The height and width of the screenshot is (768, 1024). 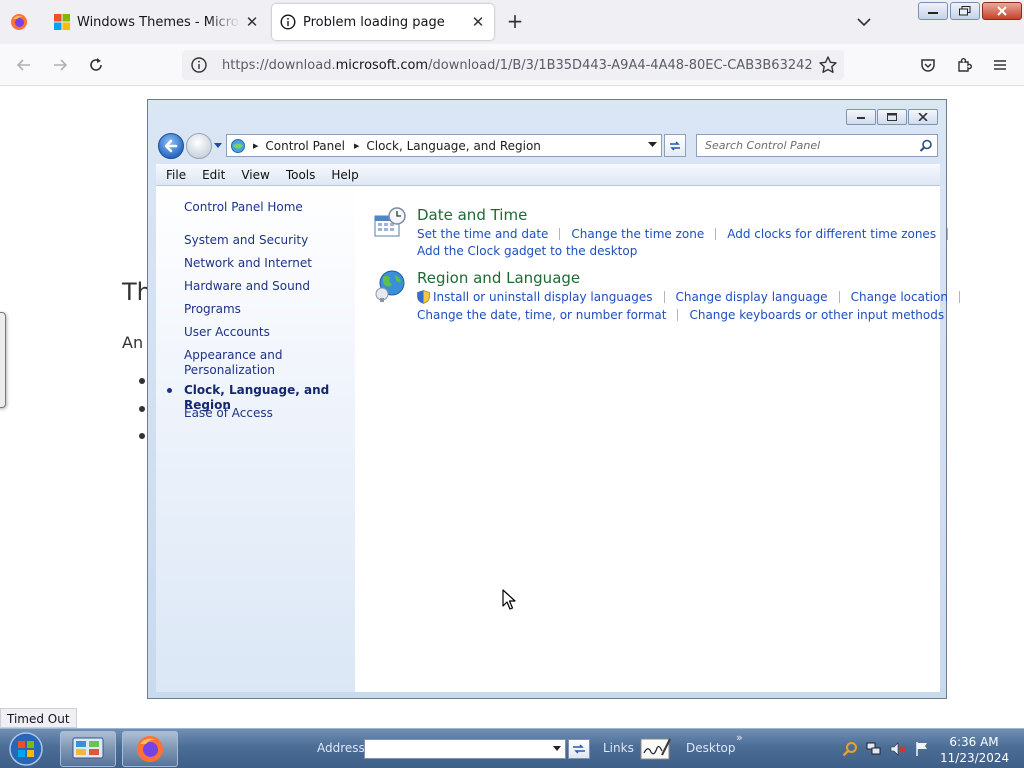 I want to click on mouse-cursor-icon, so click(x=509, y=599).